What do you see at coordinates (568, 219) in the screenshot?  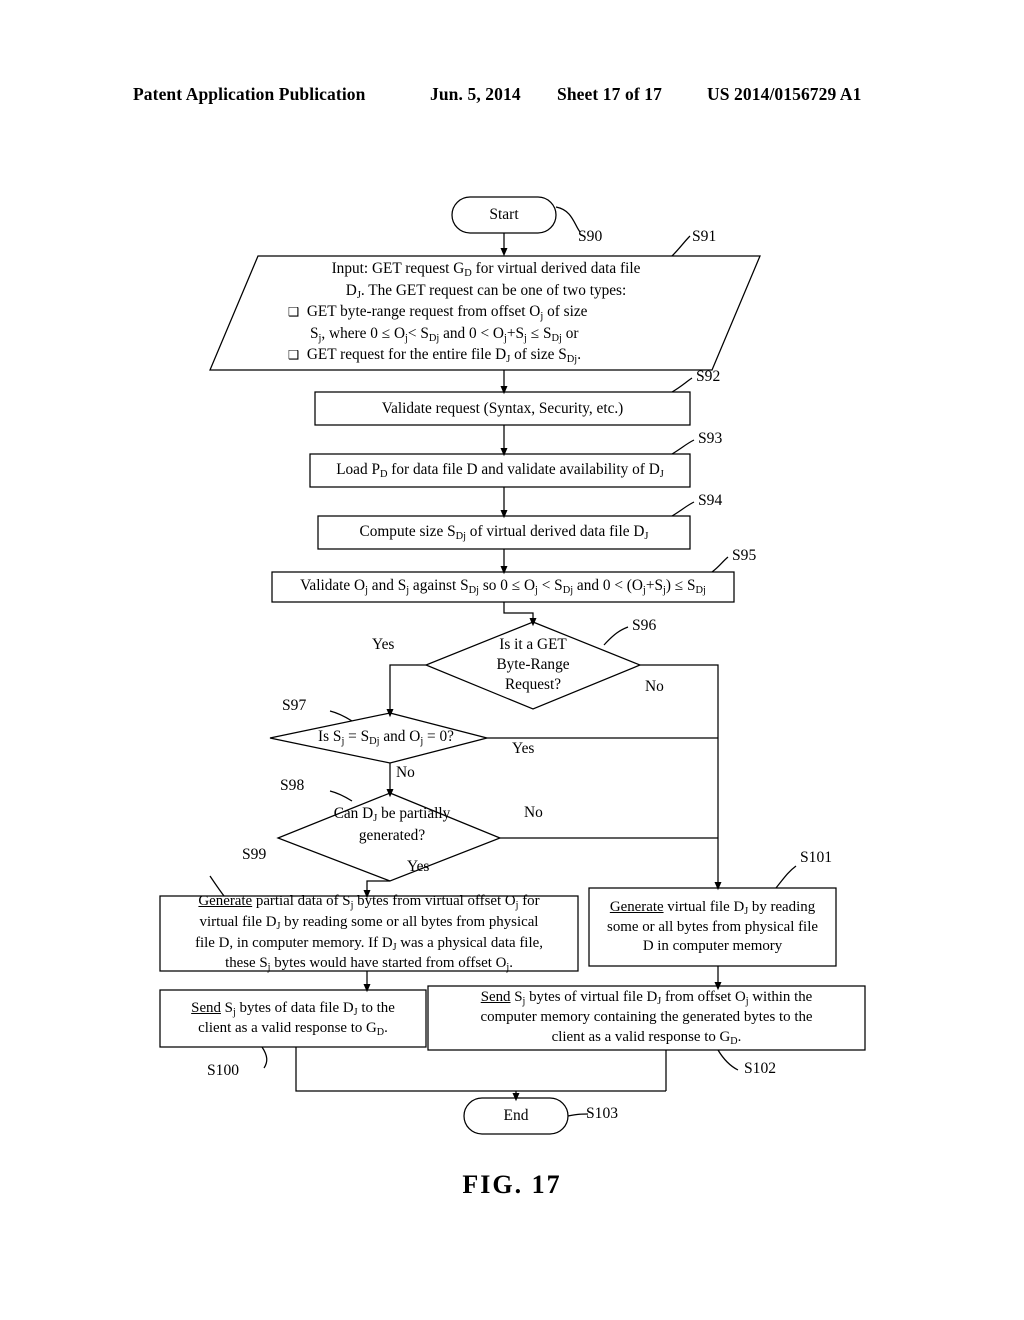 I see `leader-s90` at bounding box center [568, 219].